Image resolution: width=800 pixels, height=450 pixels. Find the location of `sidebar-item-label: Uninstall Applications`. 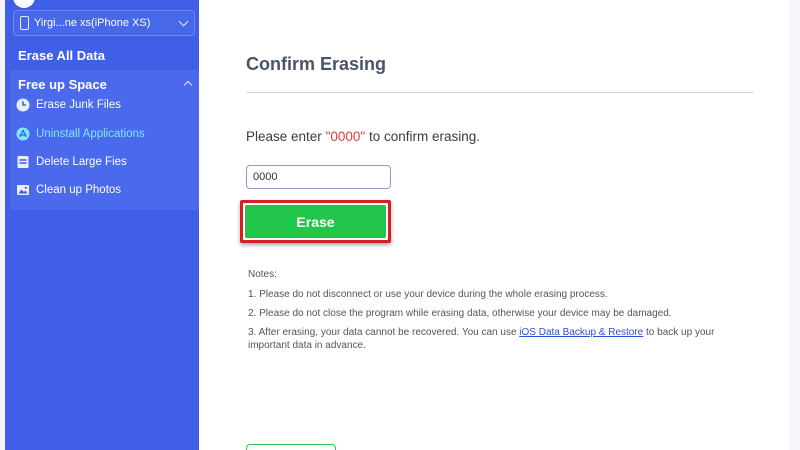

sidebar-item-label: Uninstall Applications is located at coordinates (90, 134).